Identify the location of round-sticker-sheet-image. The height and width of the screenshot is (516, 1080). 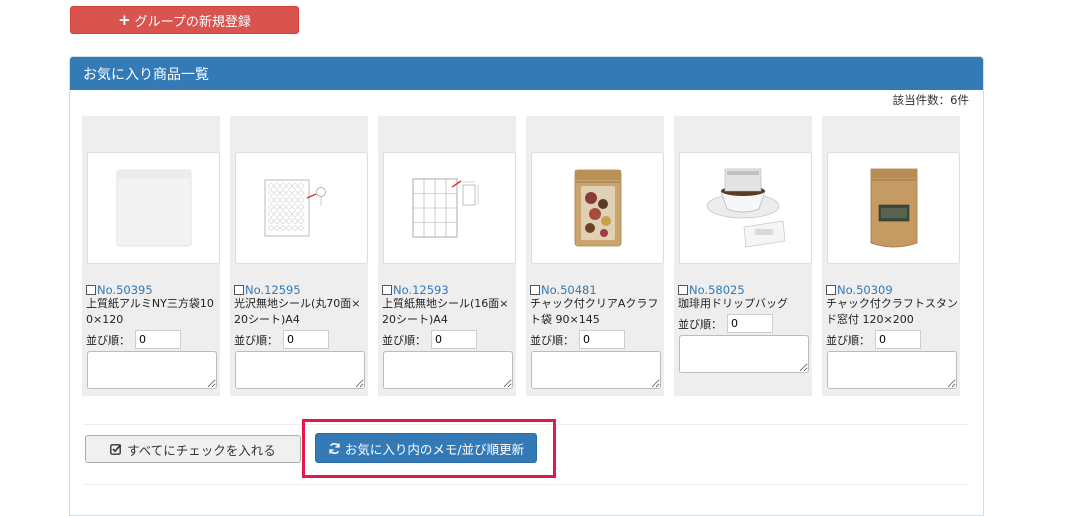
(295, 208).